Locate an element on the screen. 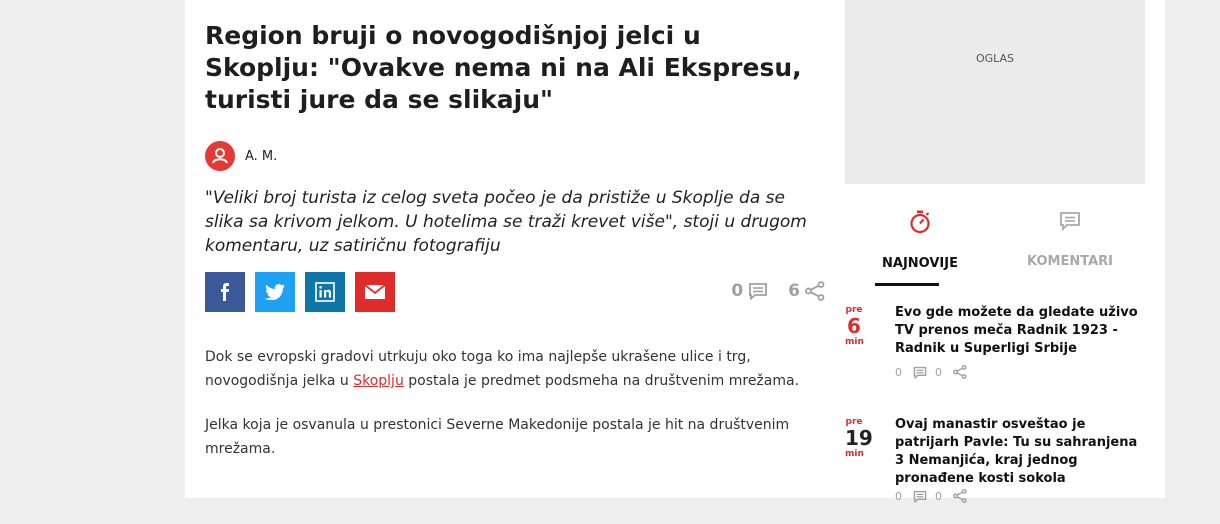  news-time: pre 6 min is located at coordinates (854, 326).